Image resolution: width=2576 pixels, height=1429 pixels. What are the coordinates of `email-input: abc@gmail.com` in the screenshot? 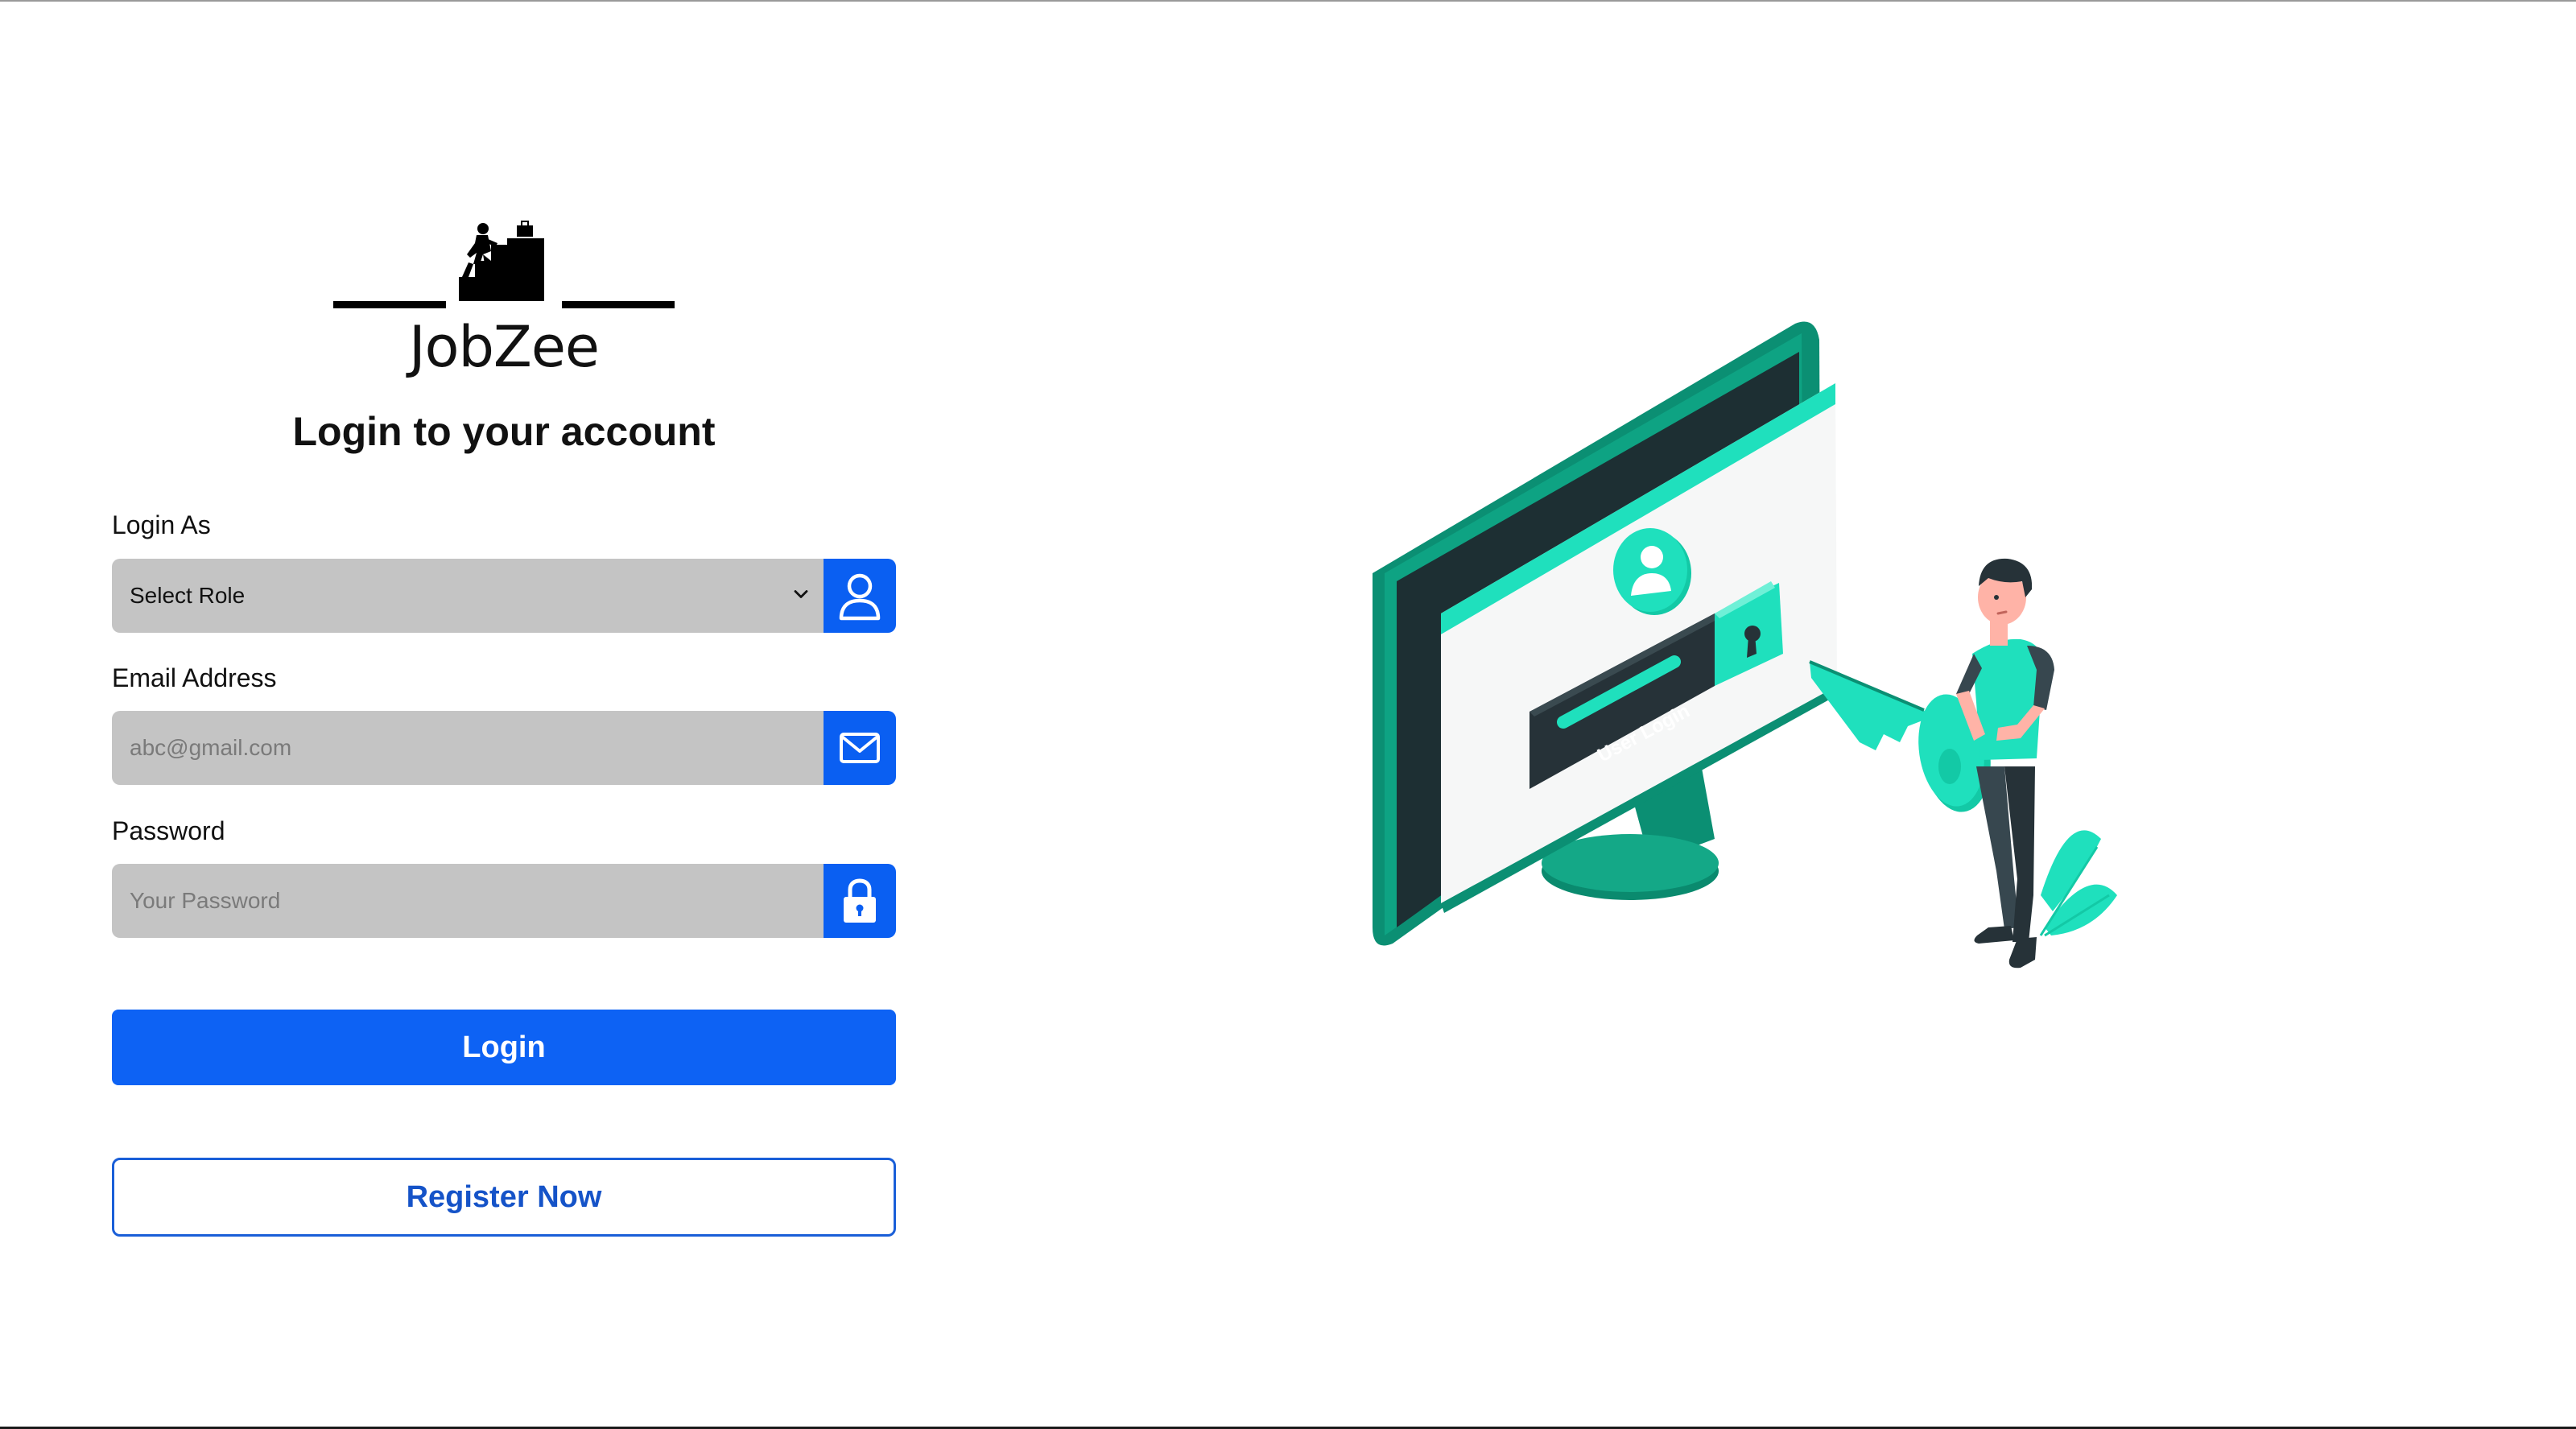 It's located at (468, 748).